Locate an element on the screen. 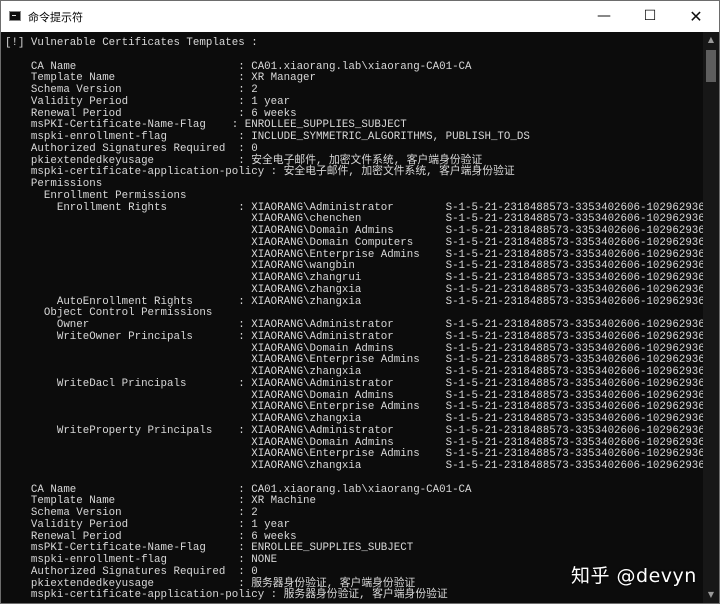  console-line: pkiextendedkeyusage : 服务器身份验证, 客户端身份验证 is located at coordinates (210, 583).